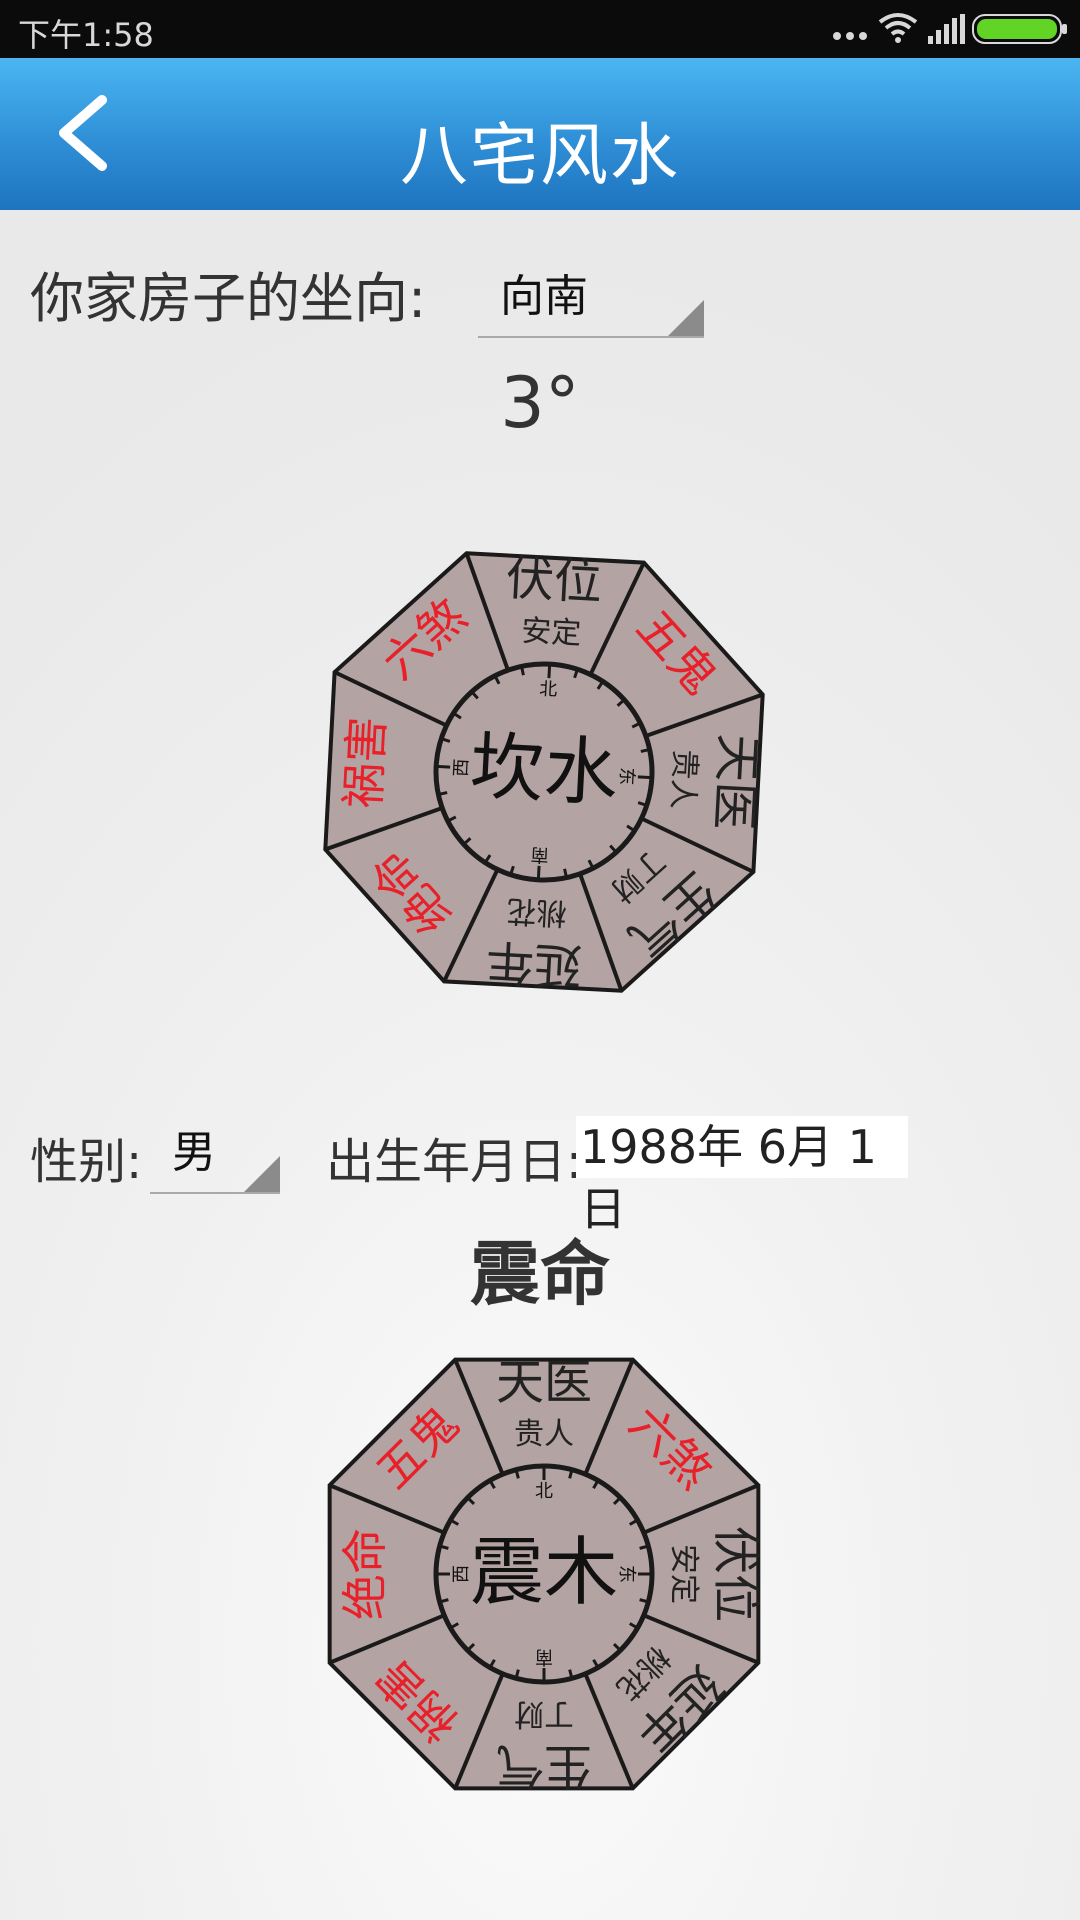 Image resolution: width=1080 pixels, height=1920 pixels. What do you see at coordinates (461, 1574) in the screenshot?
I see `direction-label: 西` at bounding box center [461, 1574].